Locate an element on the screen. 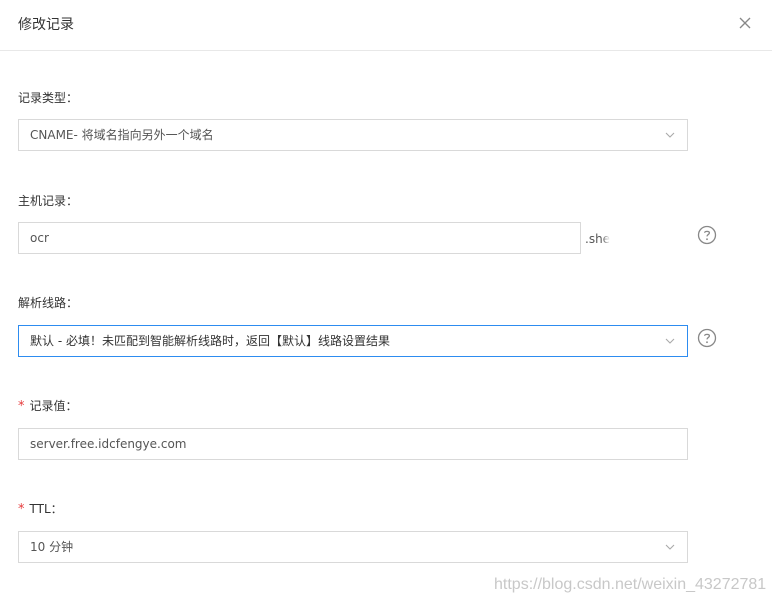 This screenshot has height=603, width=772. record-type-label: 记录类型： is located at coordinates (48, 98).